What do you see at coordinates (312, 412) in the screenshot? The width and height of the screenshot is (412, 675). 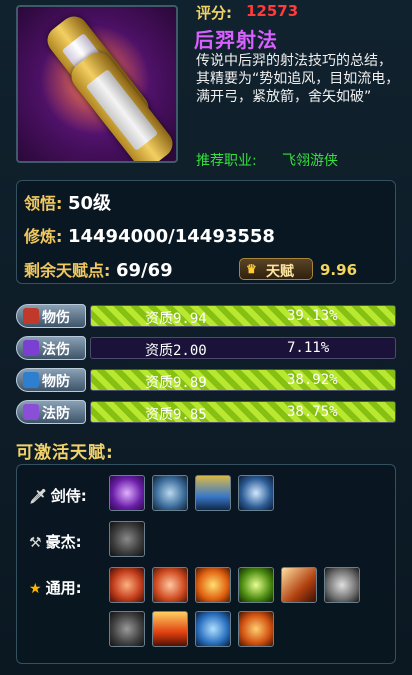 I see `attribute-percent: 38.75%` at bounding box center [312, 412].